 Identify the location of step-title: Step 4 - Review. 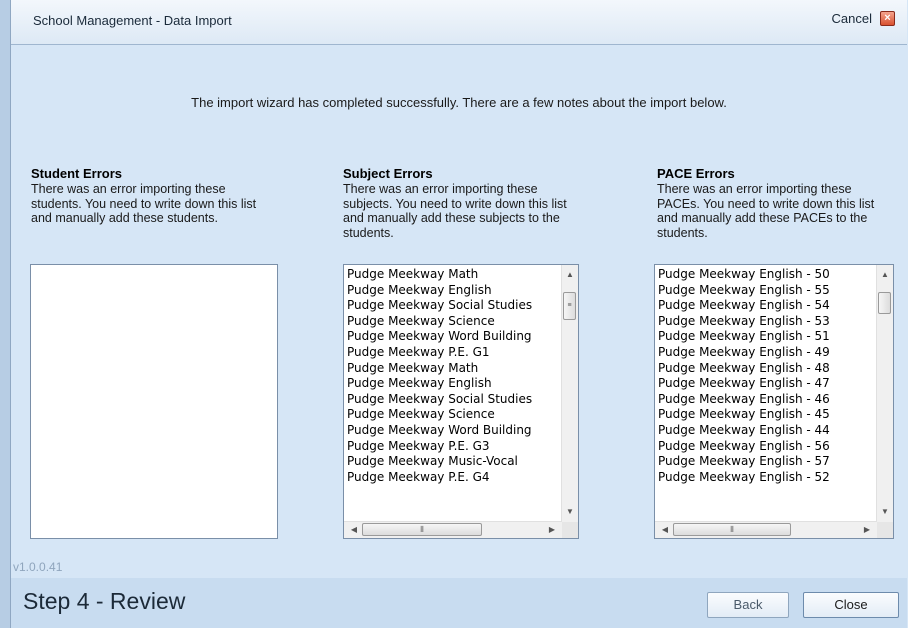
(104, 601).